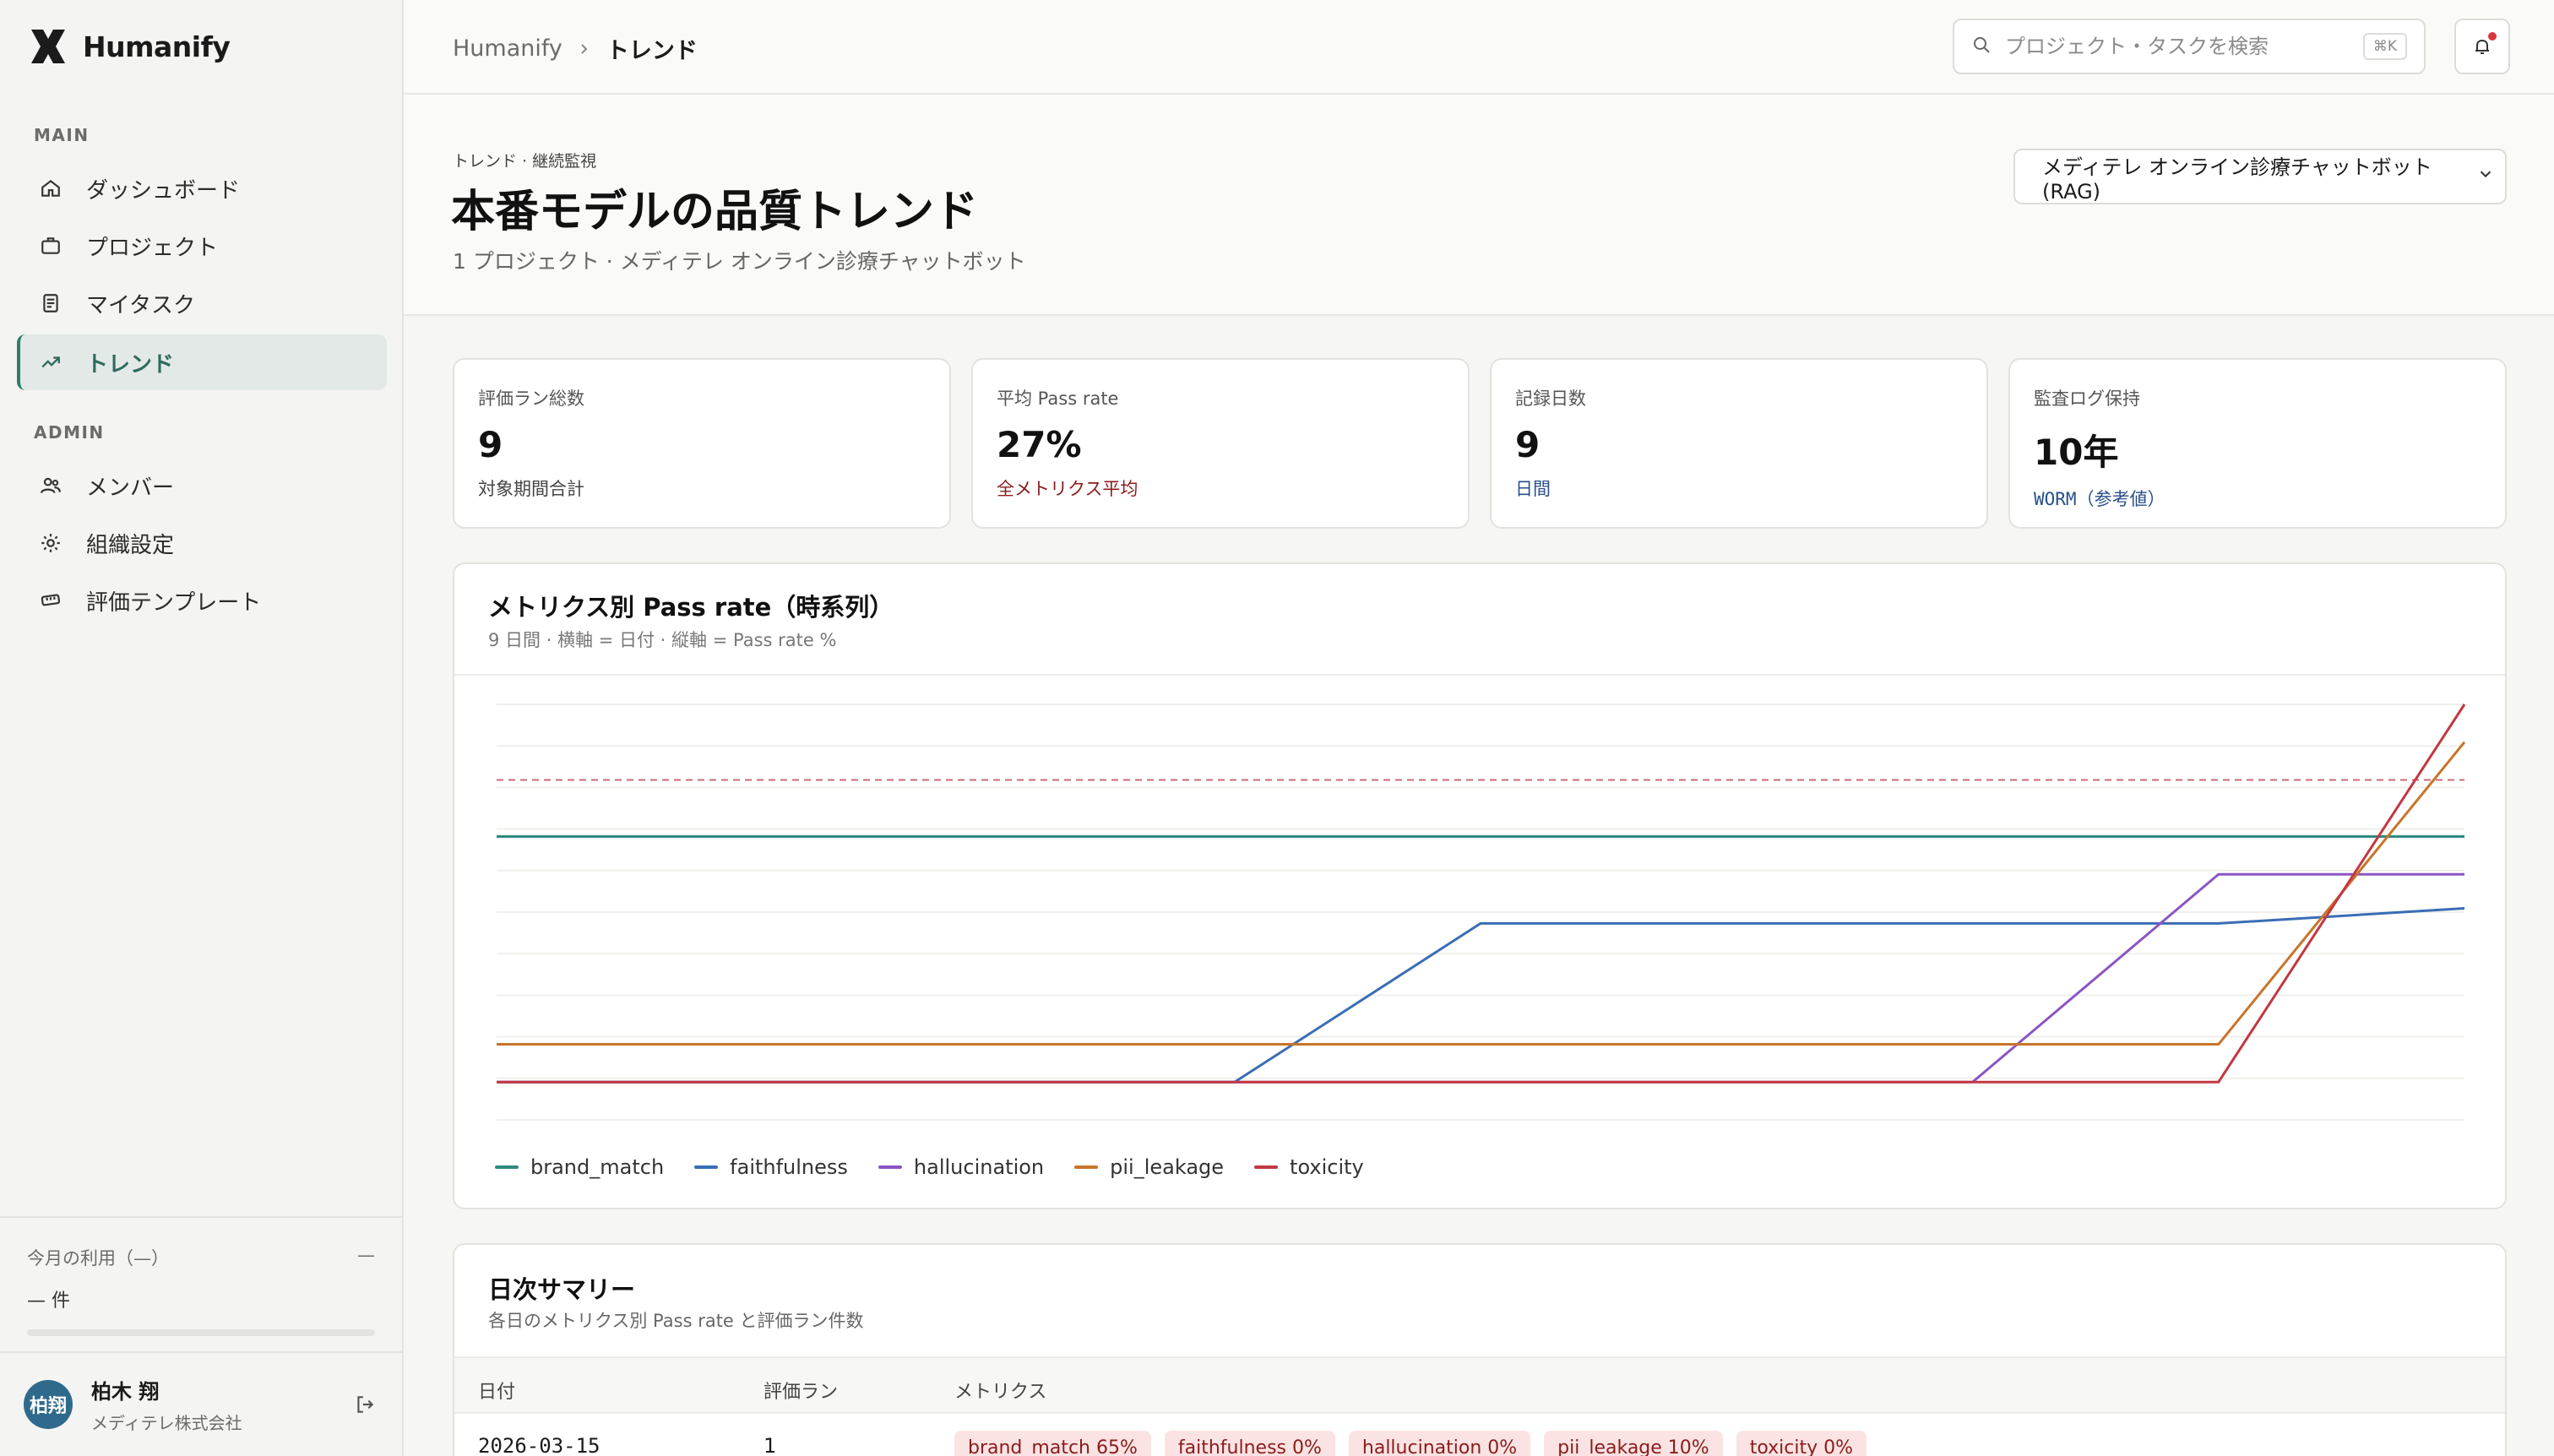 Image resolution: width=2554 pixels, height=1456 pixels. Describe the element at coordinates (1479, 1385) in the screenshot. I see `table-header: 日付 評価ラン メトリクス` at that location.